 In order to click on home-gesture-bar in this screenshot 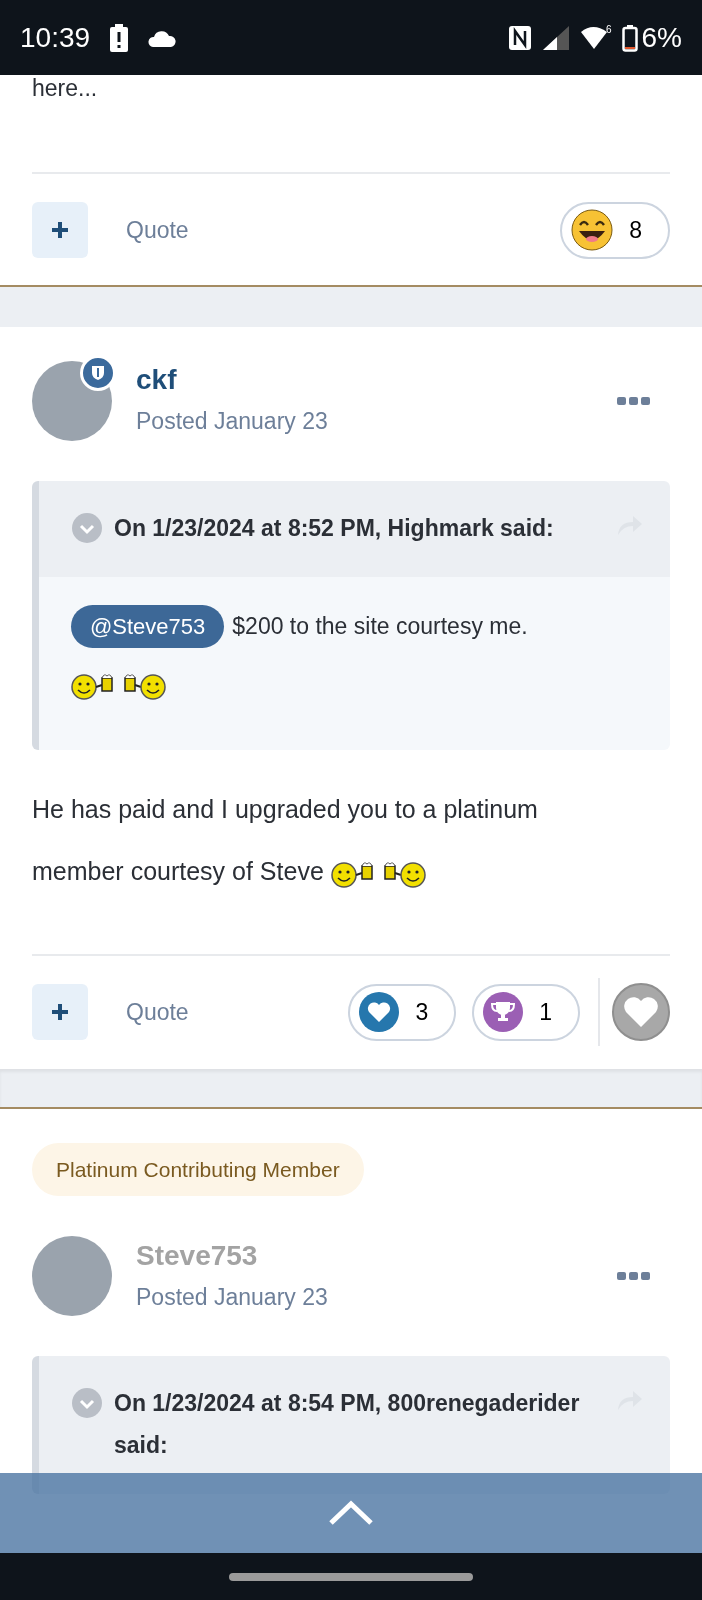, I will do `click(351, 1576)`.